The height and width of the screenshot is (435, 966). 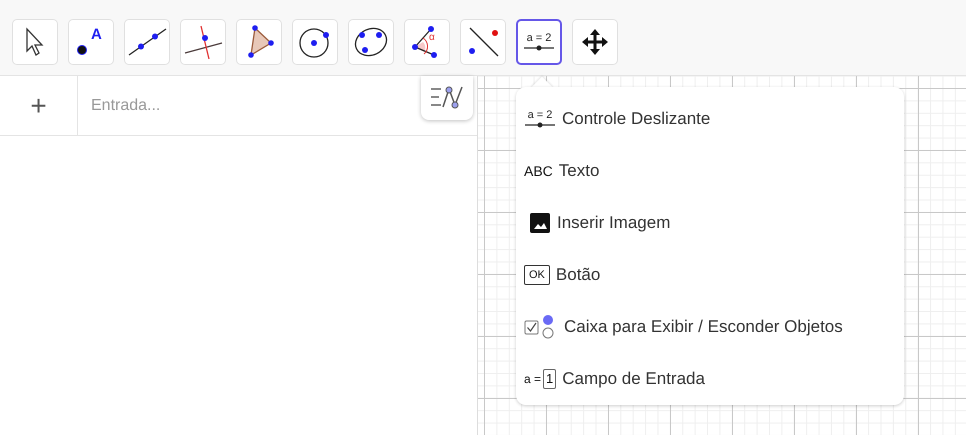 I want to click on input-box-label: a =, so click(x=533, y=379).